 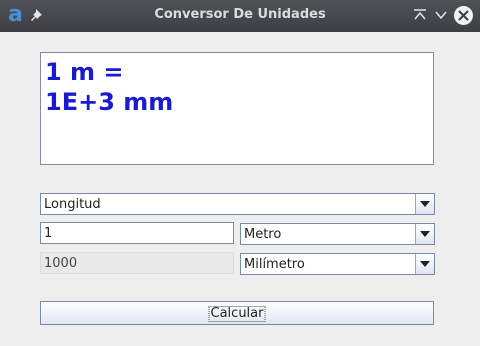 I want to click on result-line-source: 1 m =, so click(x=84, y=72).